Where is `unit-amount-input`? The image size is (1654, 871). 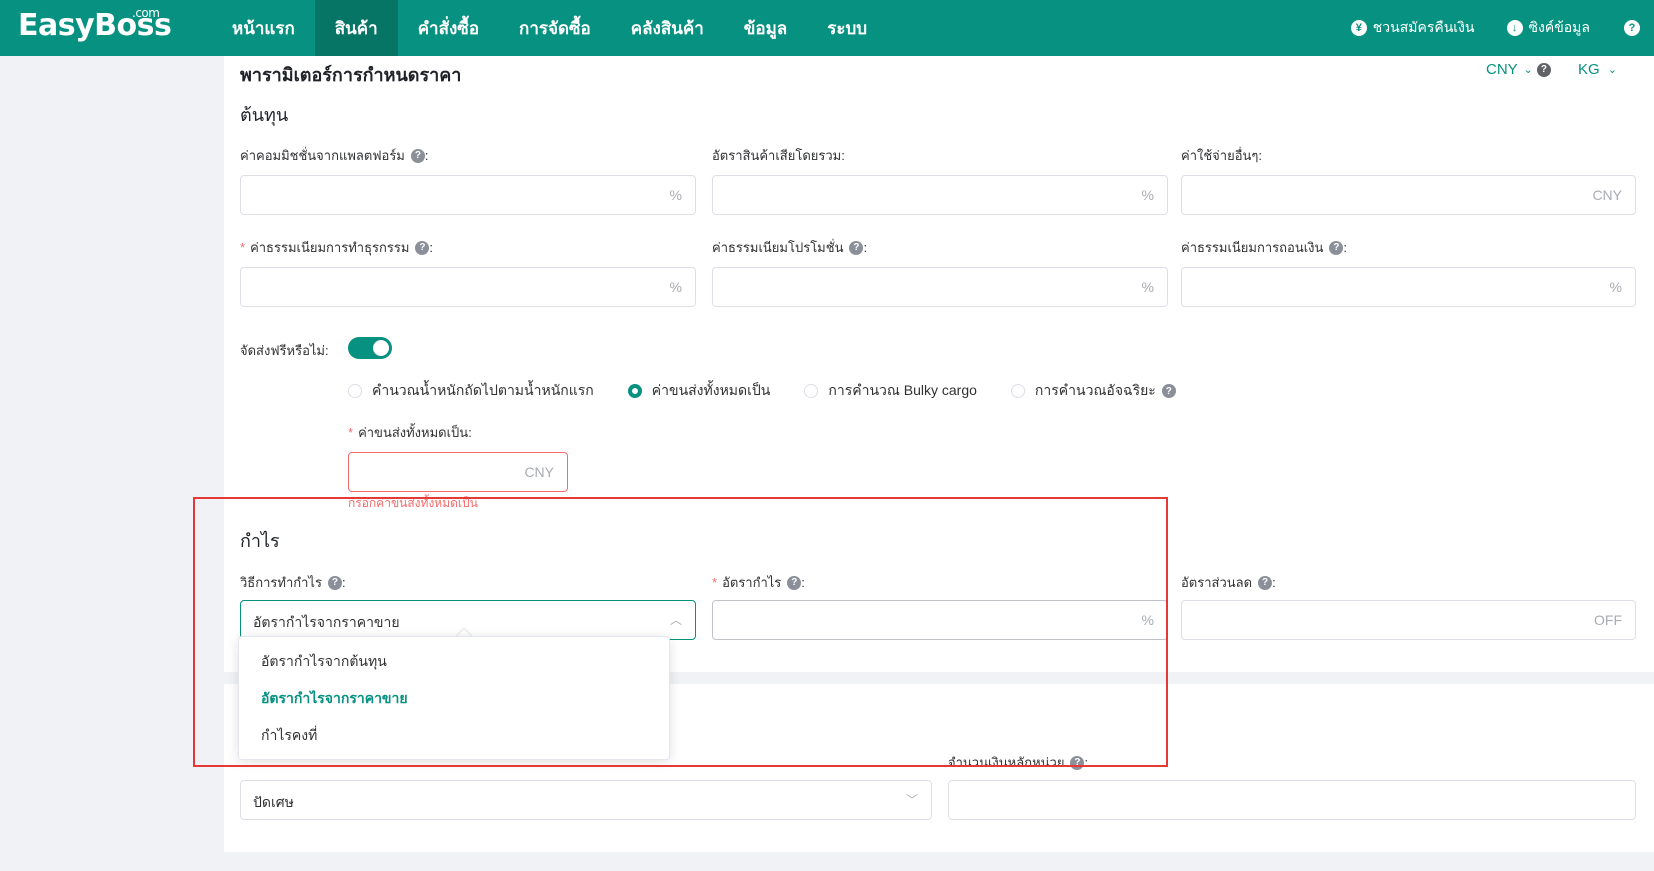
unit-amount-input is located at coordinates (1292, 800).